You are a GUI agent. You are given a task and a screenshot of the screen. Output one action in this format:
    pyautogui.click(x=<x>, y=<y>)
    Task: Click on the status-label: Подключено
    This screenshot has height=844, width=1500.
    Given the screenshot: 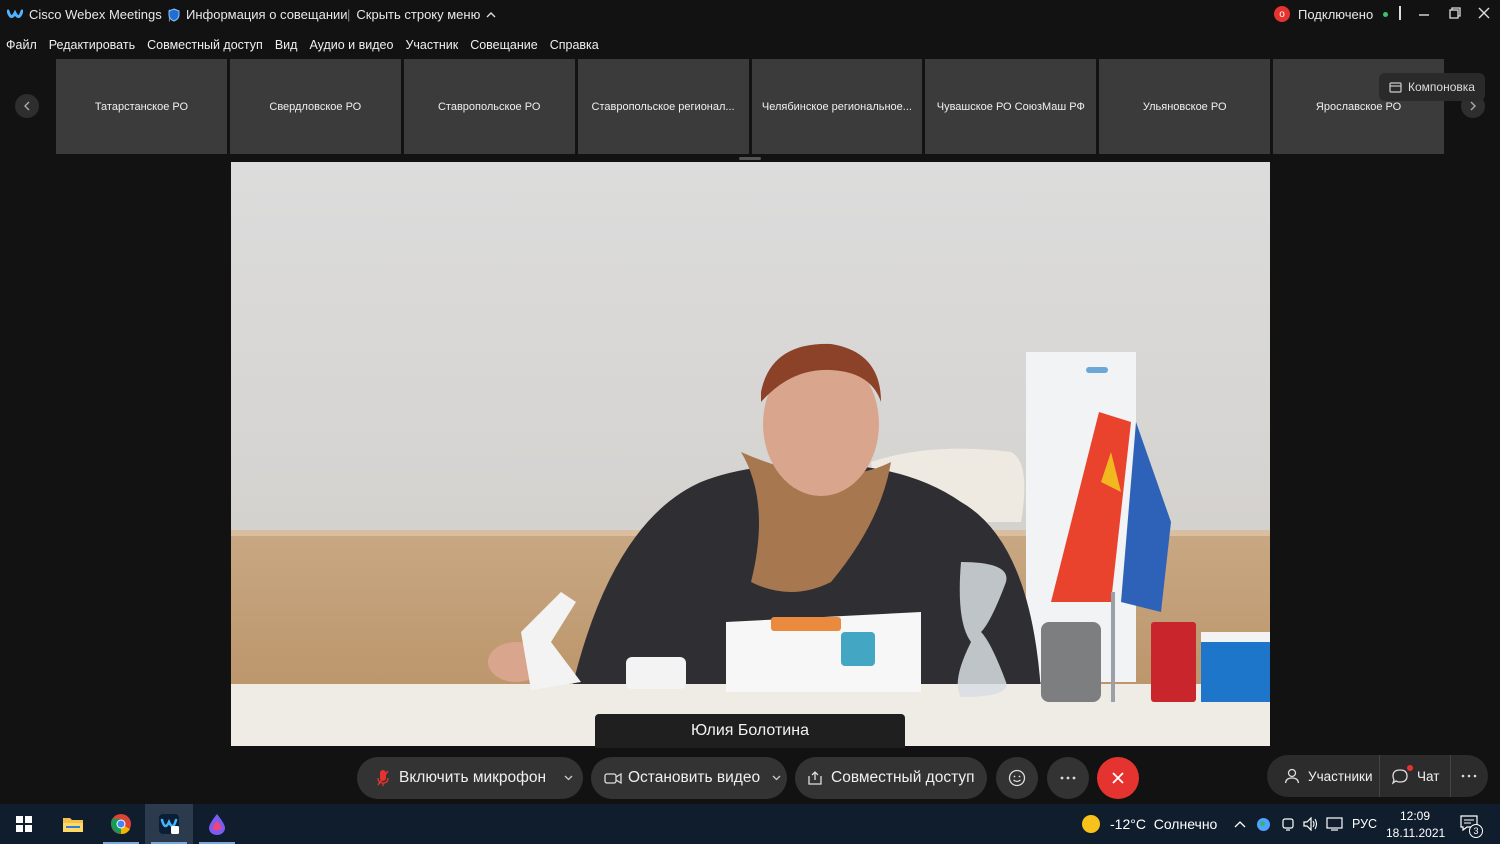 What is the action you would take?
    pyautogui.click(x=1336, y=14)
    